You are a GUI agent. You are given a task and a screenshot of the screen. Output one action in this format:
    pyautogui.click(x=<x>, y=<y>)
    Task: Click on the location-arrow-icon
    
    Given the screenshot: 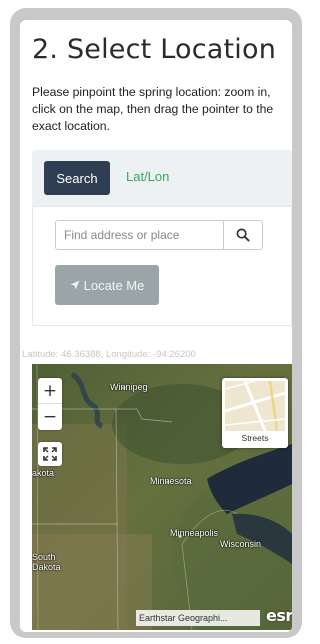 What is the action you would take?
    pyautogui.click(x=75, y=285)
    